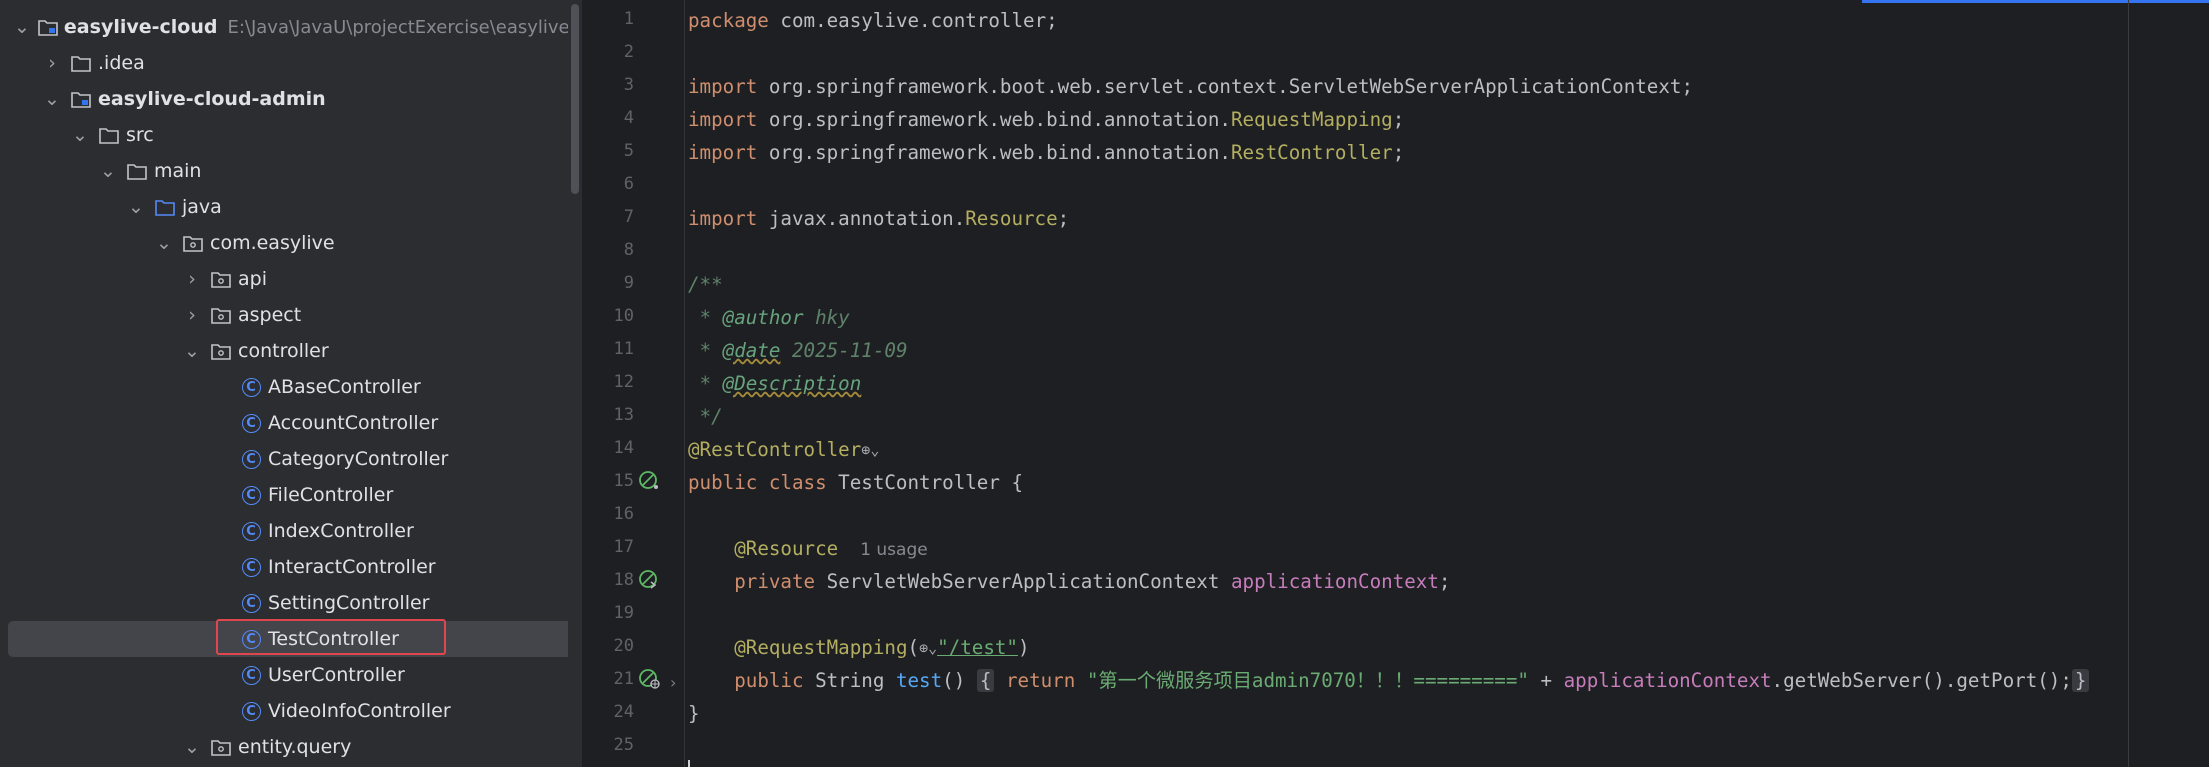 Image resolution: width=2209 pixels, height=767 pixels. Describe the element at coordinates (673, 682) in the screenshot. I see `fold-expand-icon: ›` at that location.